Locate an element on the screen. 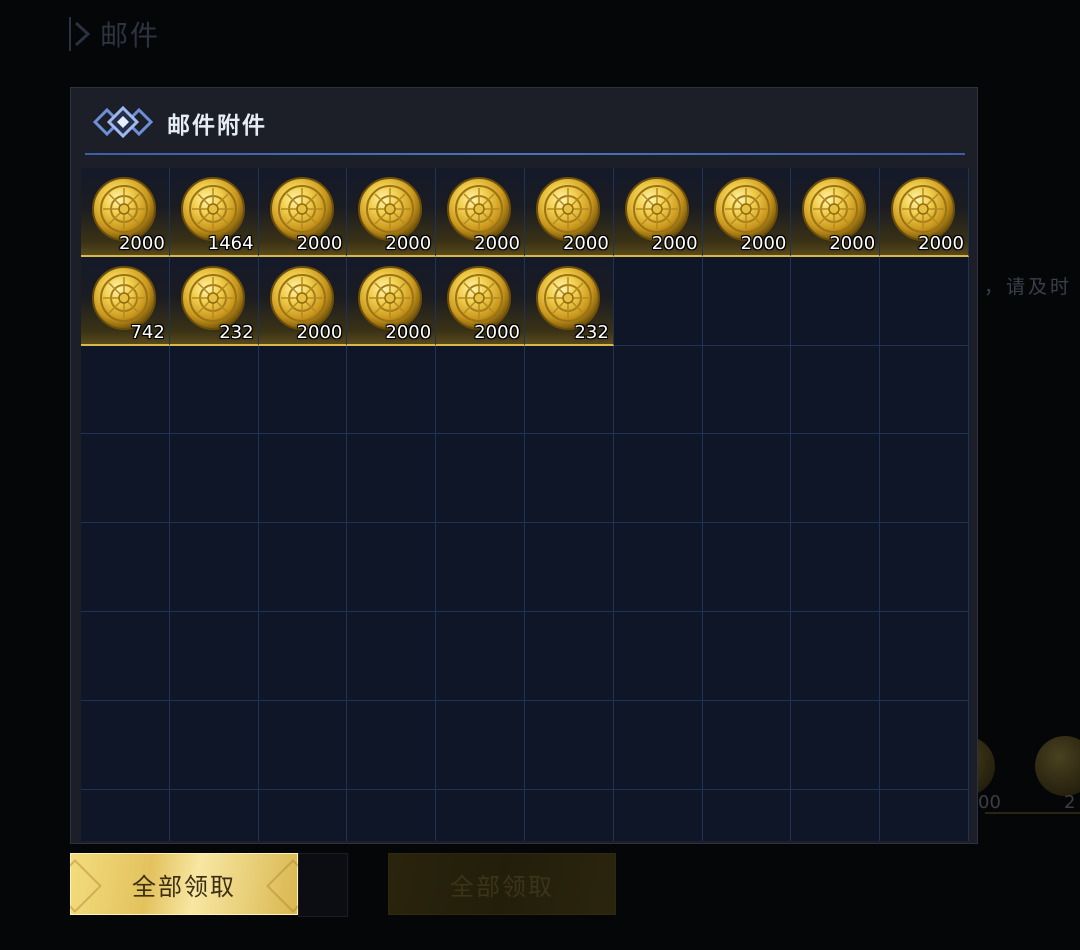 This screenshot has width=1080, height=950. dialog-header: 邮件附件 is located at coordinates (524, 121).